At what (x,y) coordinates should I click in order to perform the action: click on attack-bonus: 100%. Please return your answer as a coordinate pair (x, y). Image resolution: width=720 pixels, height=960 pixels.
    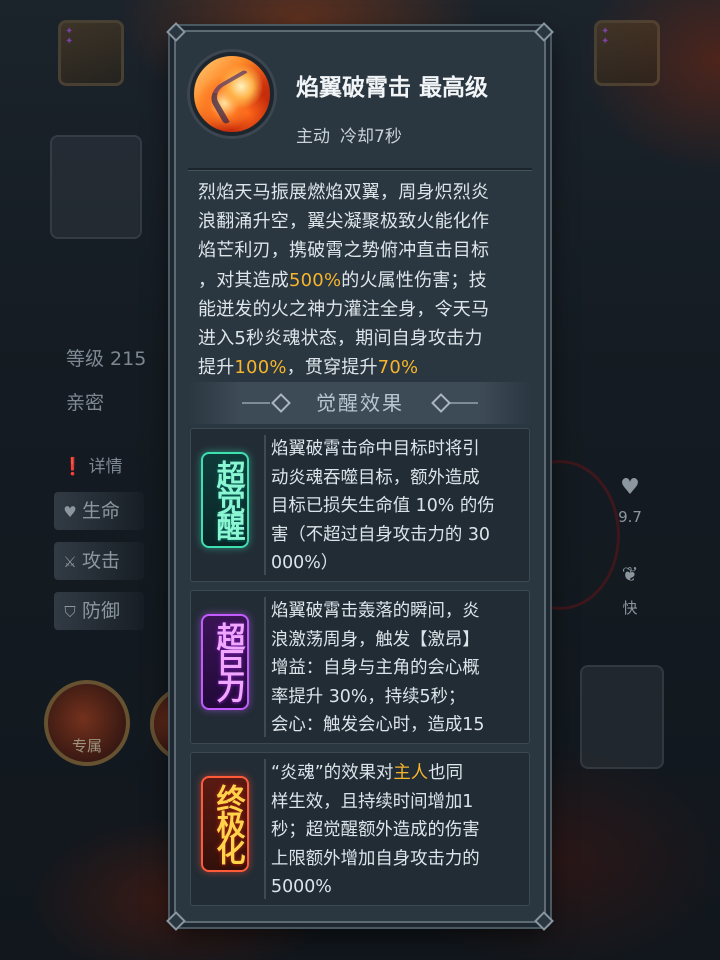
    Looking at the image, I should click on (260, 368).